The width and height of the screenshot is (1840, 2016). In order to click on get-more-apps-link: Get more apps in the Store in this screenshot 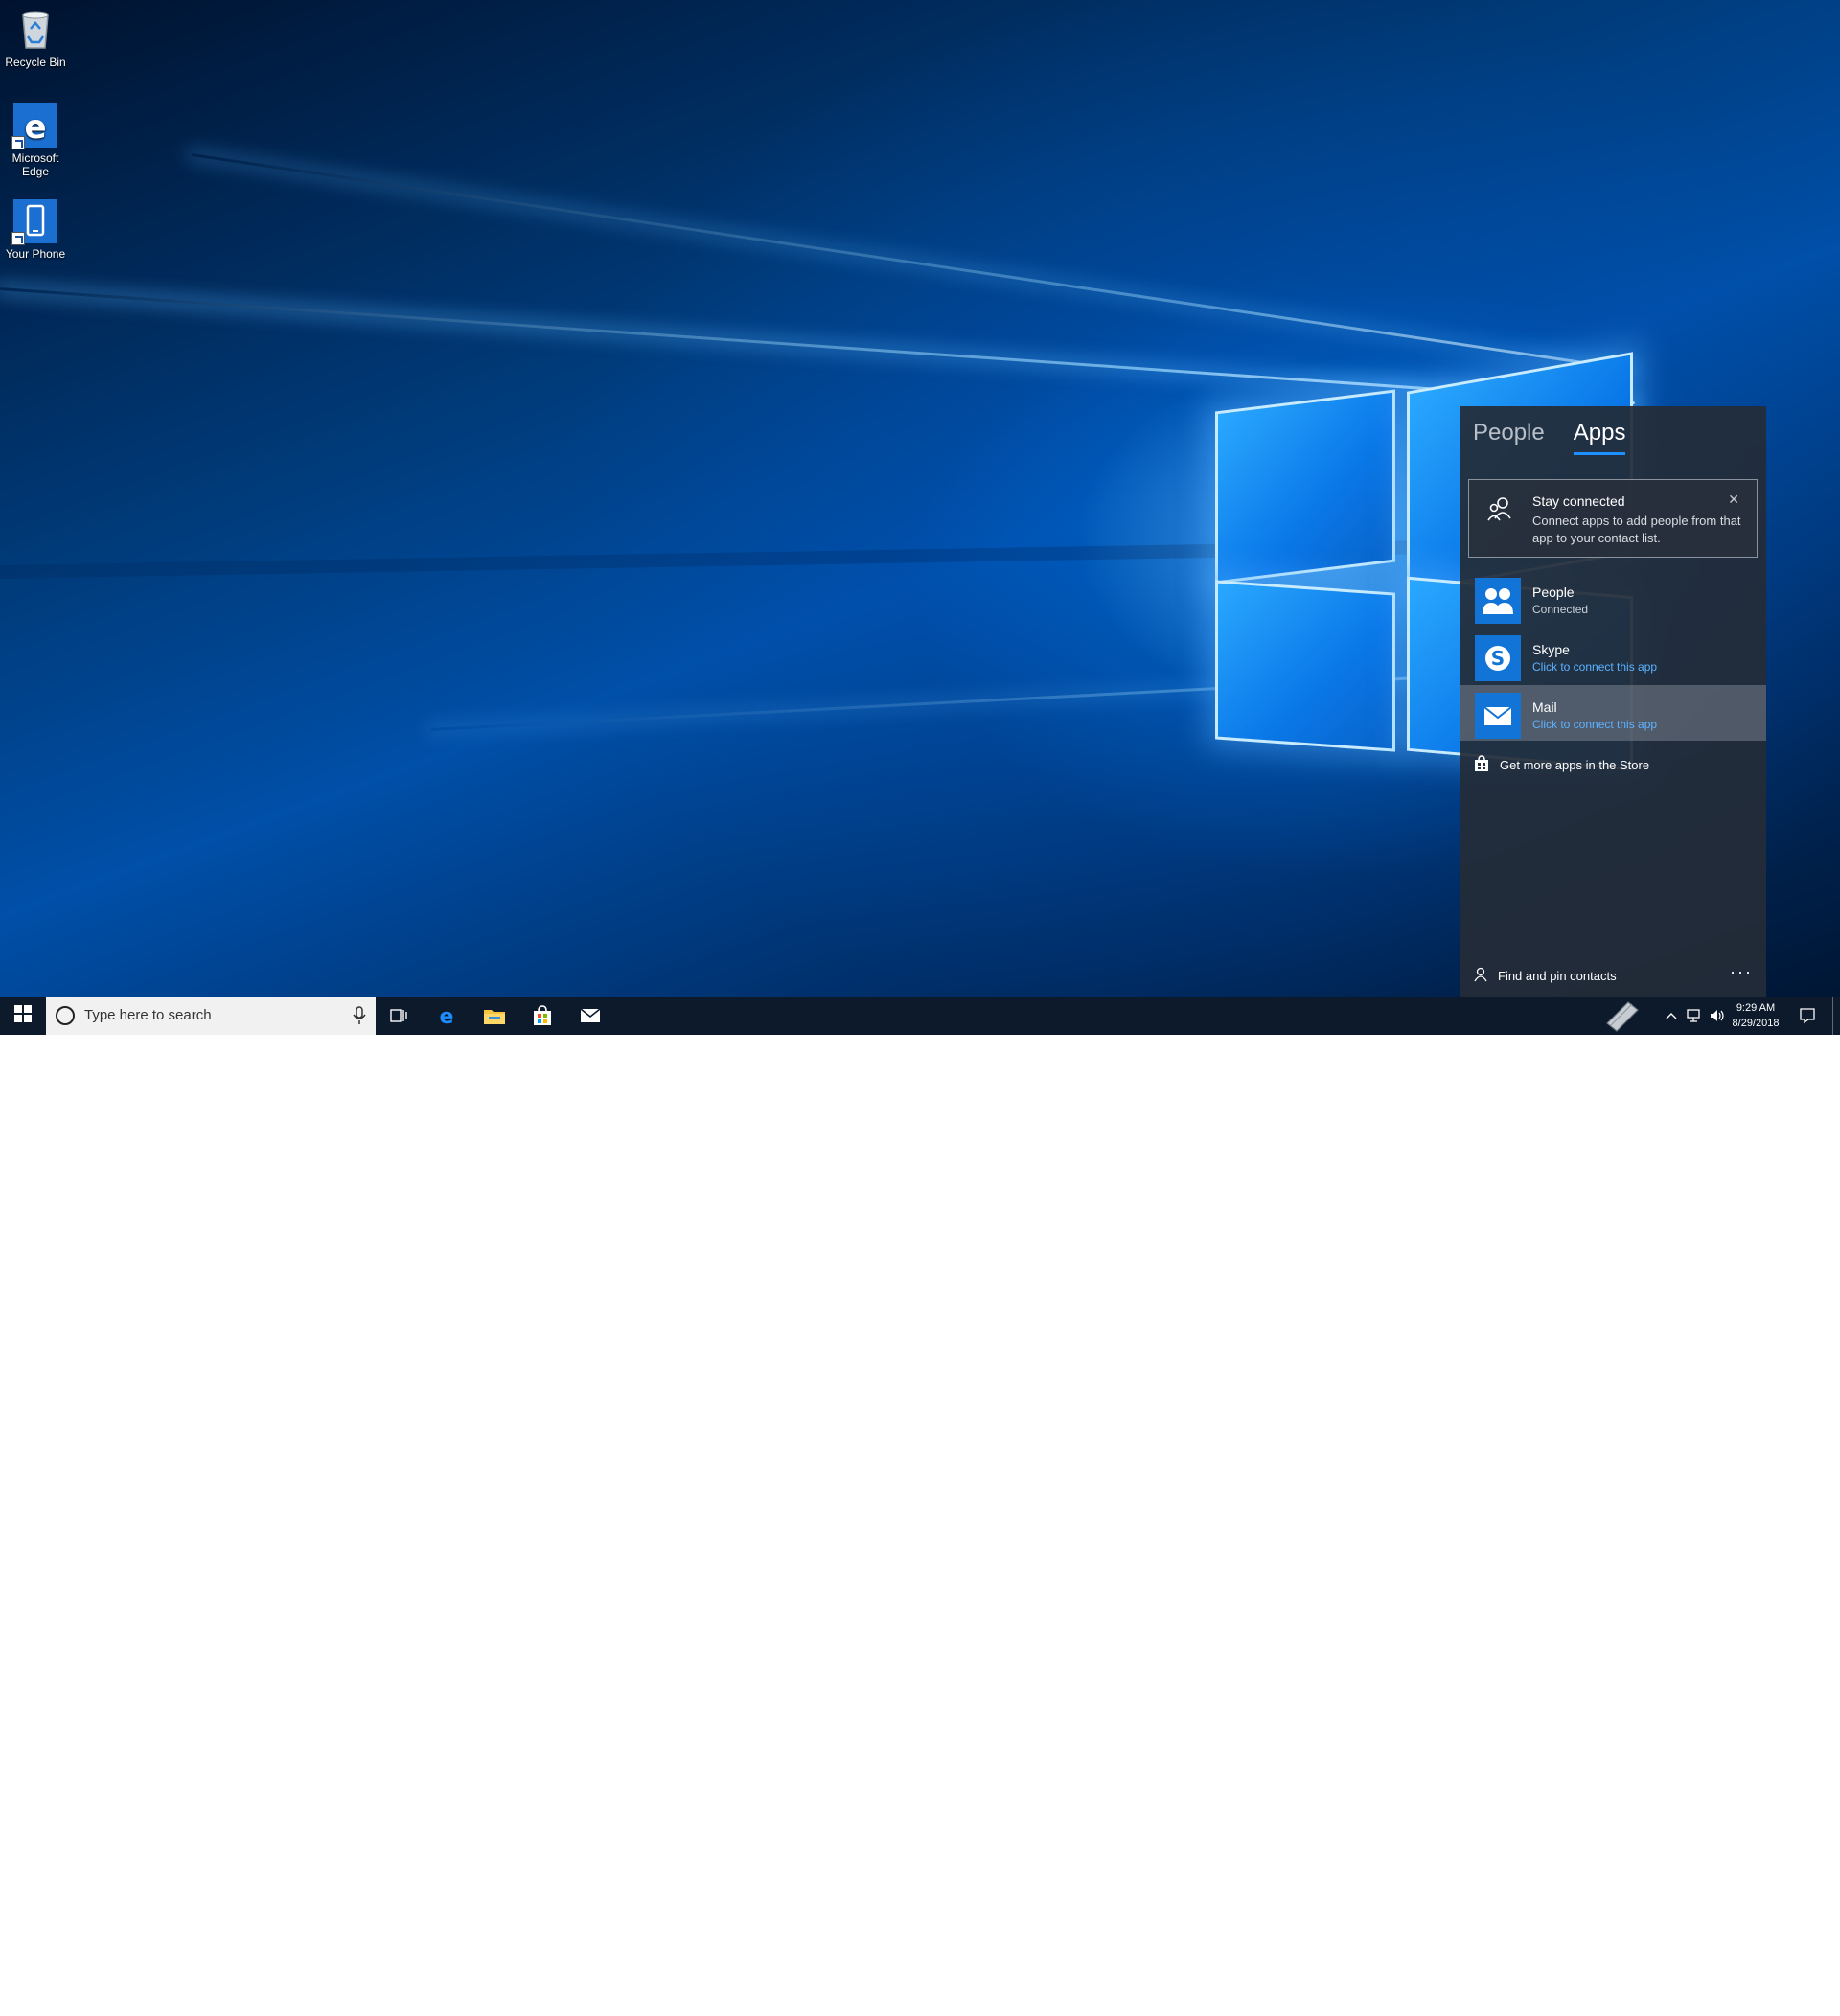, I will do `click(1561, 765)`.